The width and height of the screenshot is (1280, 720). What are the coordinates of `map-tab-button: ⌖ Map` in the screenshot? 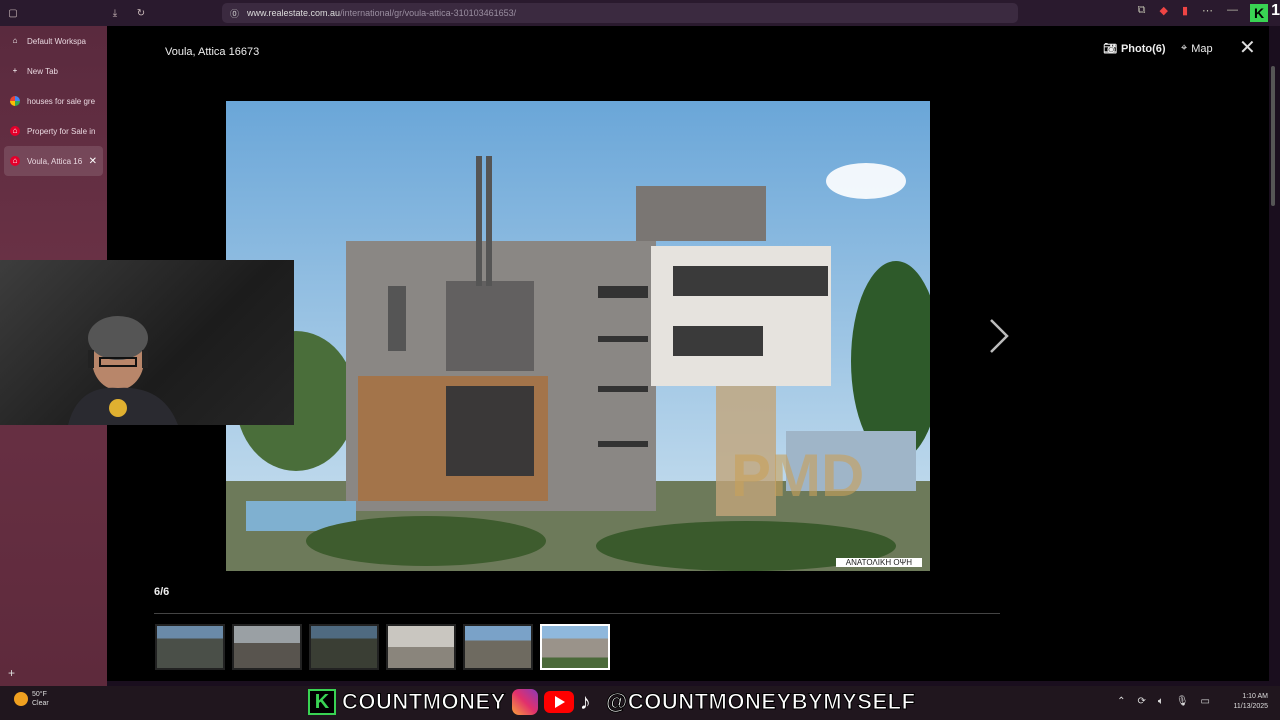 It's located at (1197, 48).